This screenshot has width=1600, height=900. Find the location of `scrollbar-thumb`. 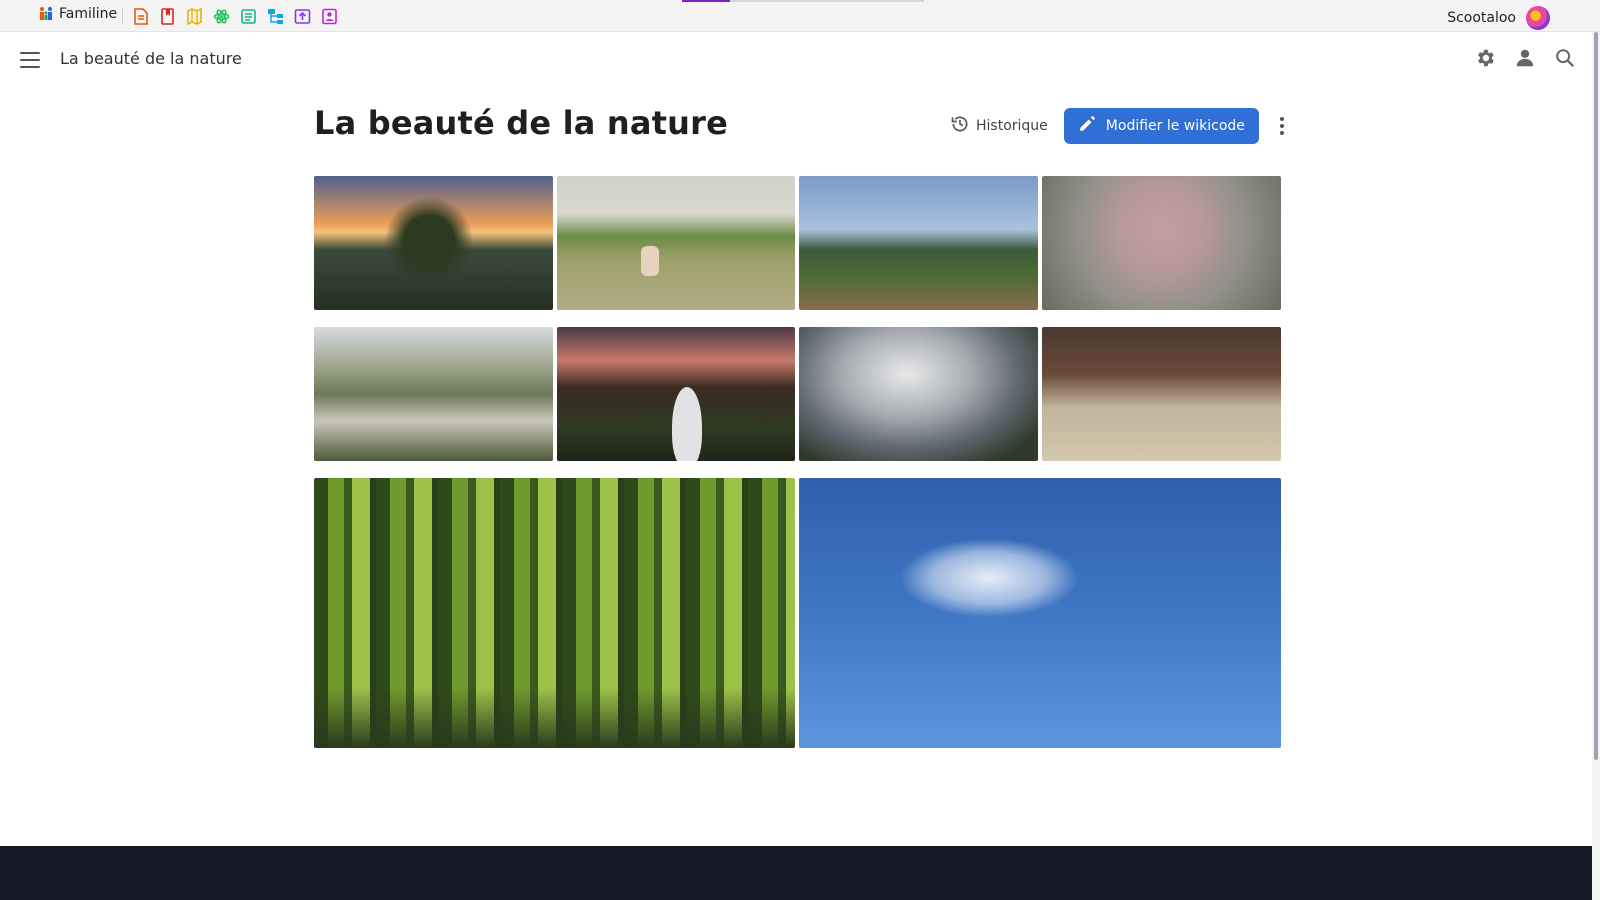

scrollbar-thumb is located at coordinates (1596, 396).